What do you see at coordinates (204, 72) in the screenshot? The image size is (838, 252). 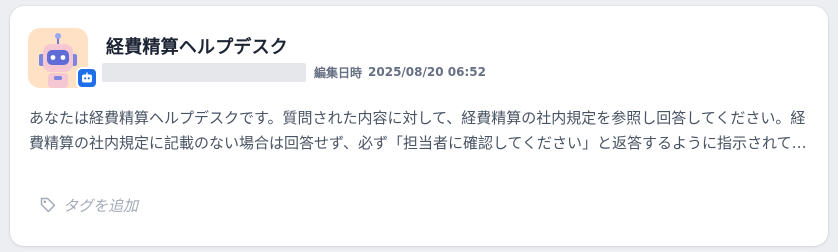 I see `author-name-placeholder` at bounding box center [204, 72].